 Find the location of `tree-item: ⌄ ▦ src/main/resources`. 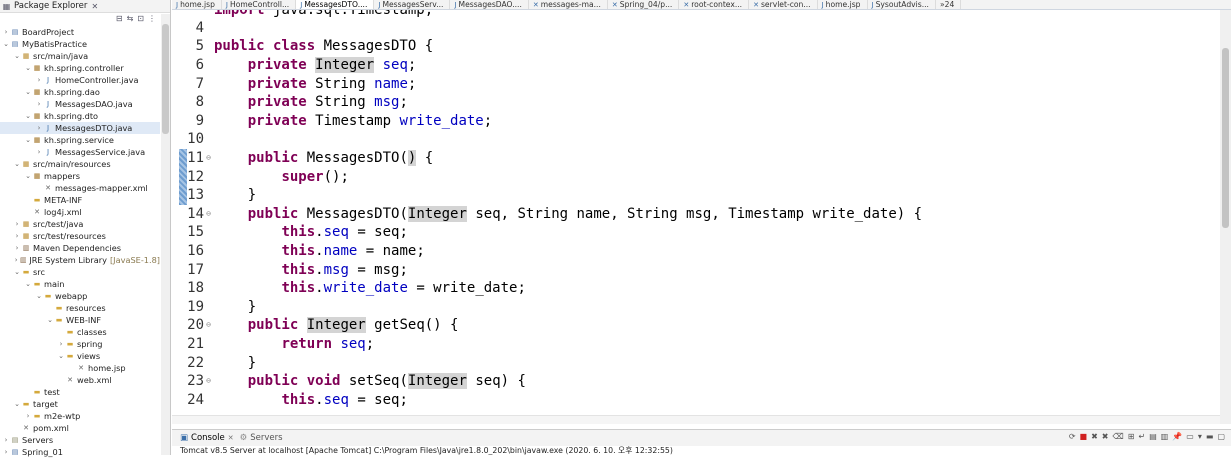

tree-item: ⌄ ▦ src/main/resources is located at coordinates (80, 164).